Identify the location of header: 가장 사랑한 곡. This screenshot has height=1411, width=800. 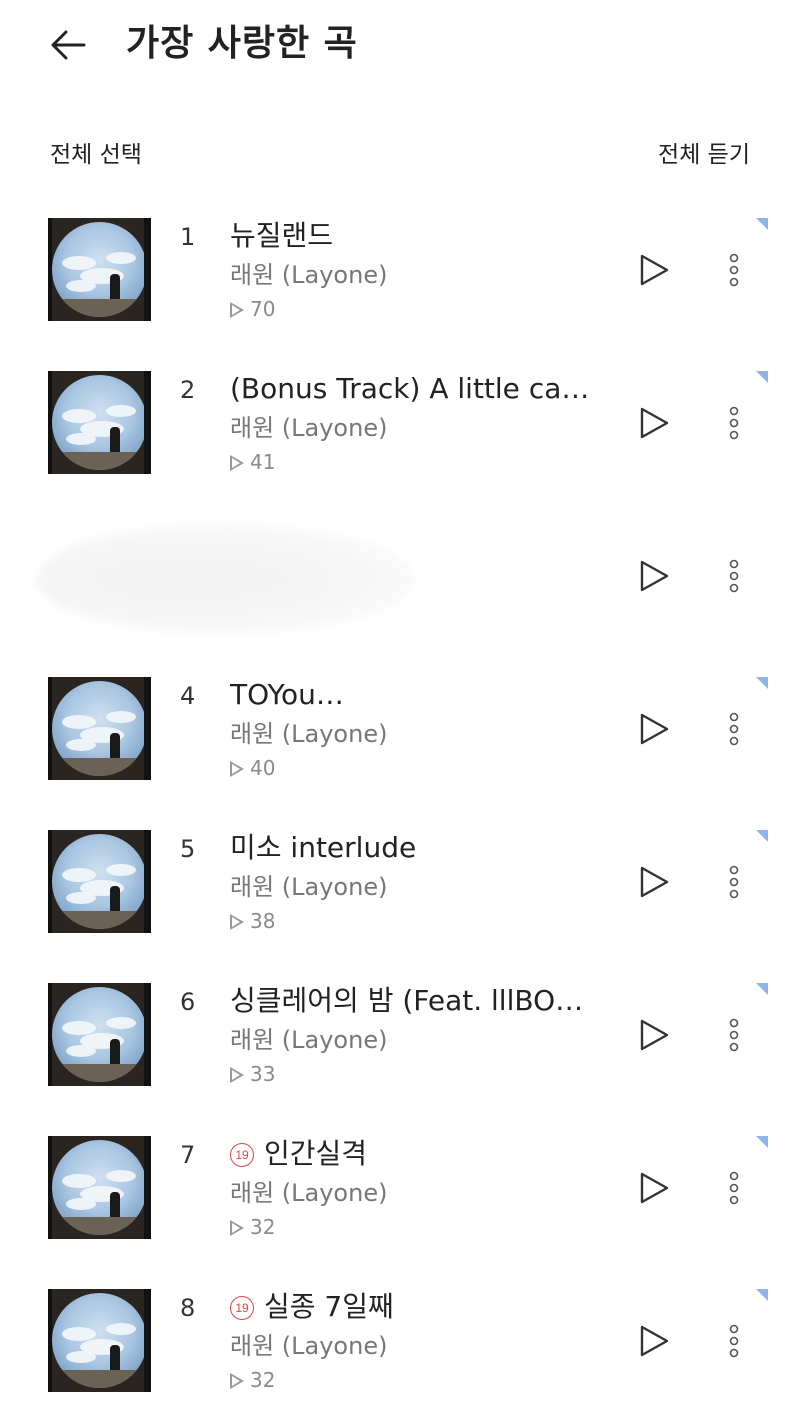
(400, 47).